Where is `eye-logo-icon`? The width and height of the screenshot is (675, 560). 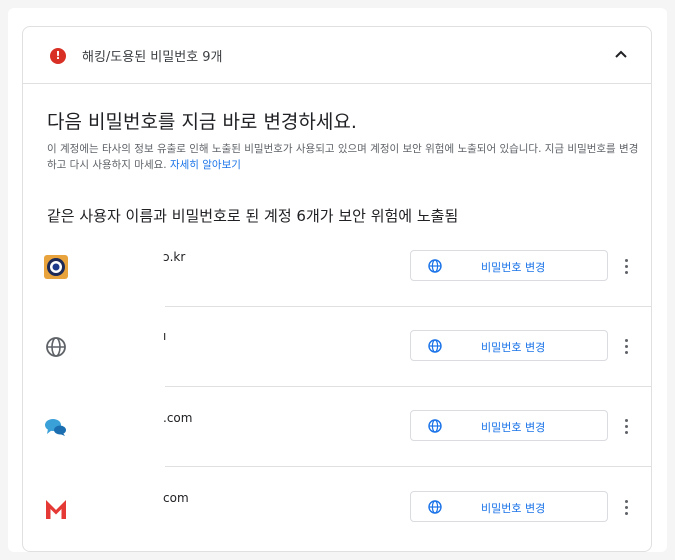 eye-logo-icon is located at coordinates (56, 267).